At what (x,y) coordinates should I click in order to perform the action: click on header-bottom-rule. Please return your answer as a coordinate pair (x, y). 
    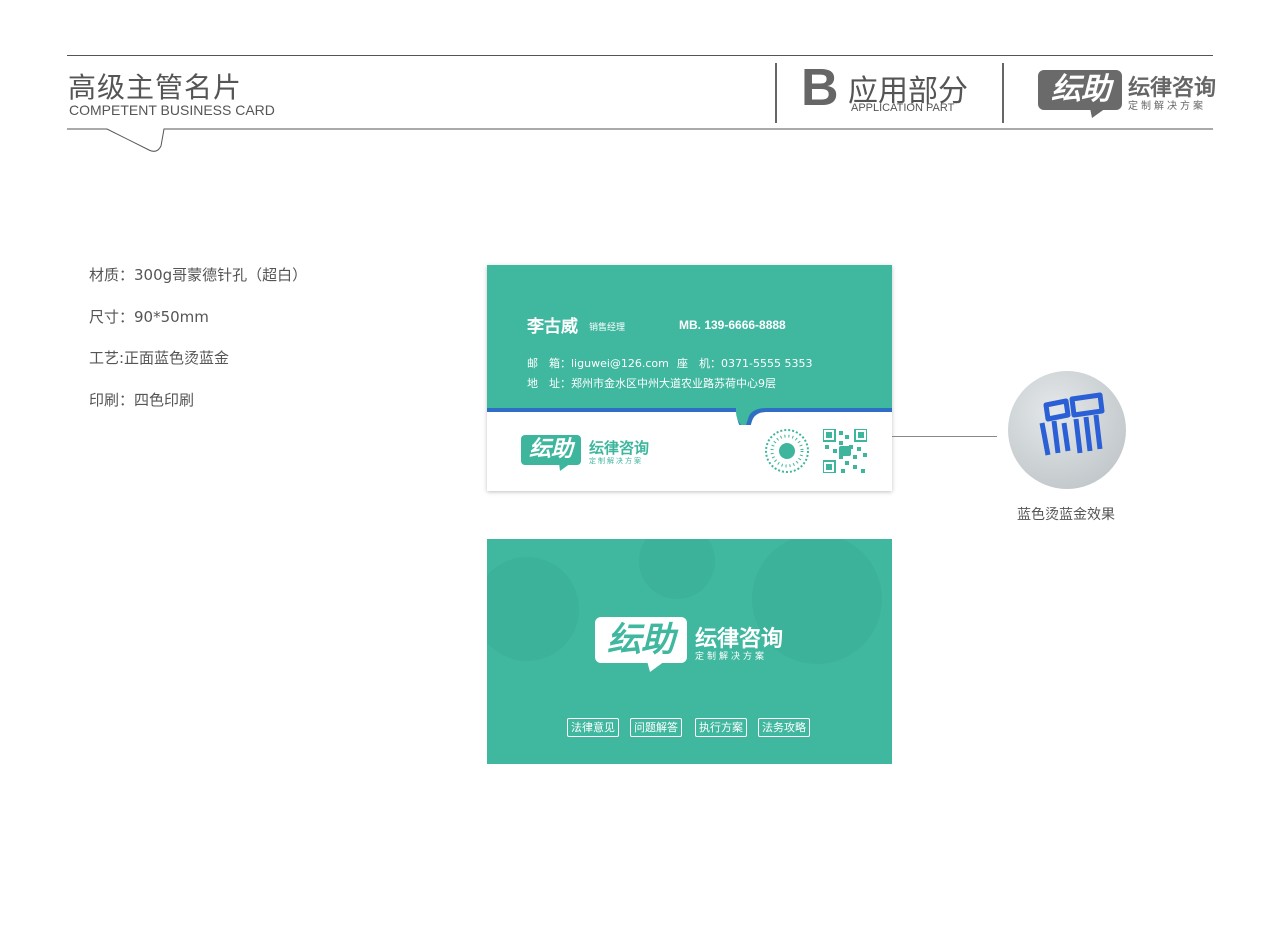
    Looking at the image, I should click on (640, 140).